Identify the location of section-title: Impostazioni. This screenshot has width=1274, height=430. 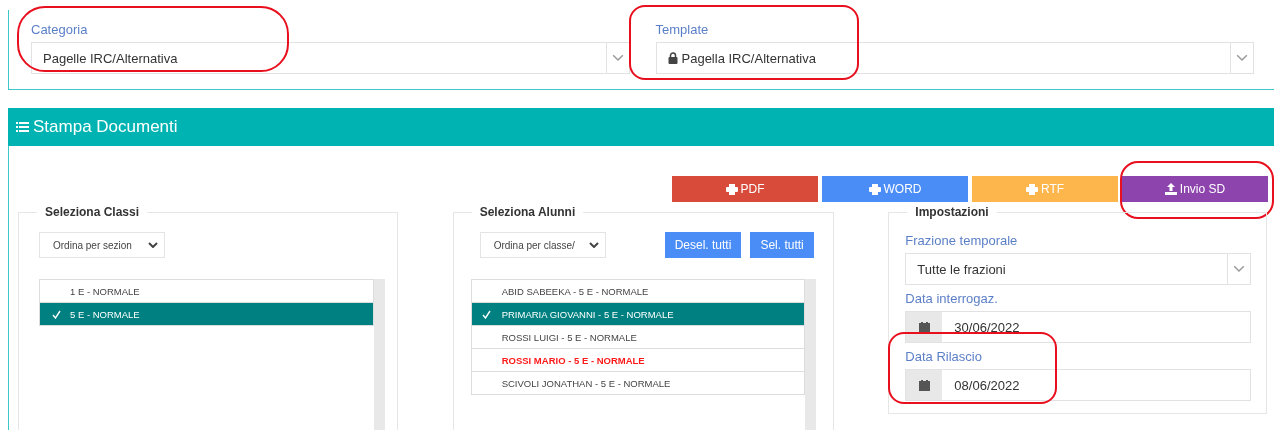
(952, 212).